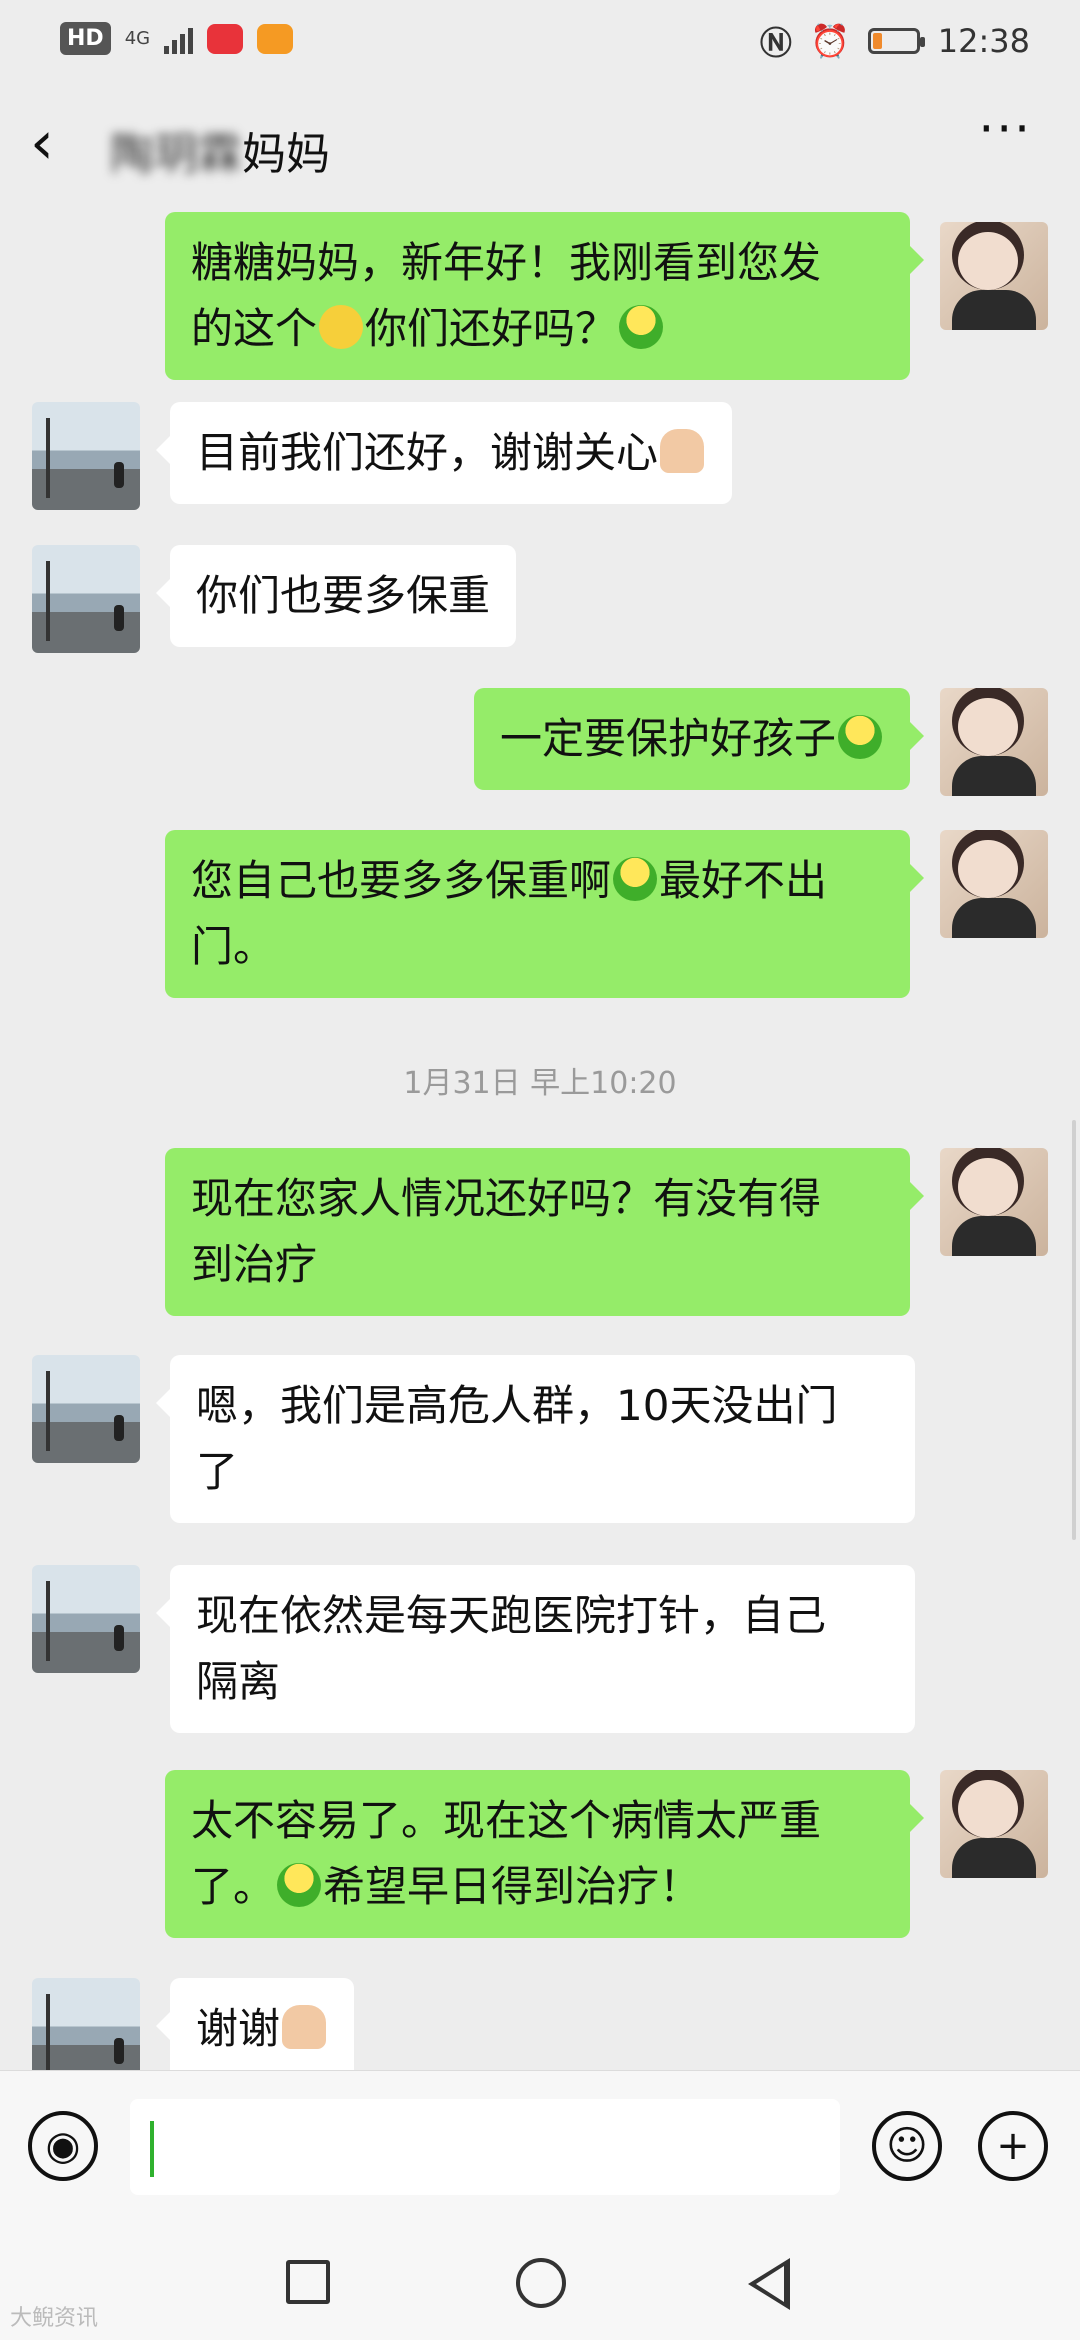  I want to click on message-bubble-me: 一定要保护好孩子, so click(699, 739).